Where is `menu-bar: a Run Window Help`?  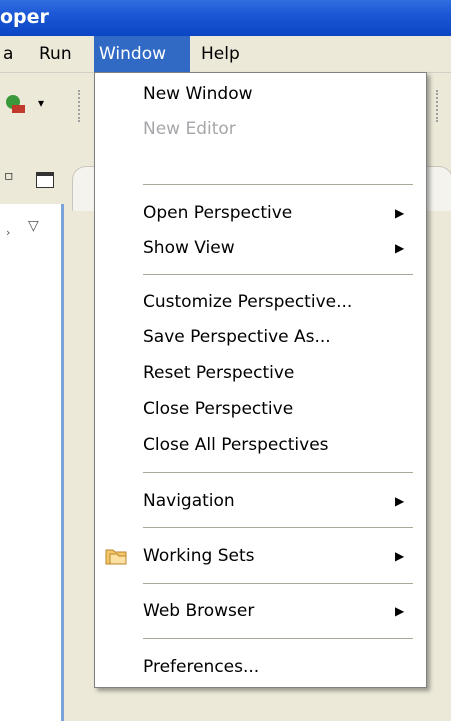 menu-bar: a Run Window Help is located at coordinates (225, 54).